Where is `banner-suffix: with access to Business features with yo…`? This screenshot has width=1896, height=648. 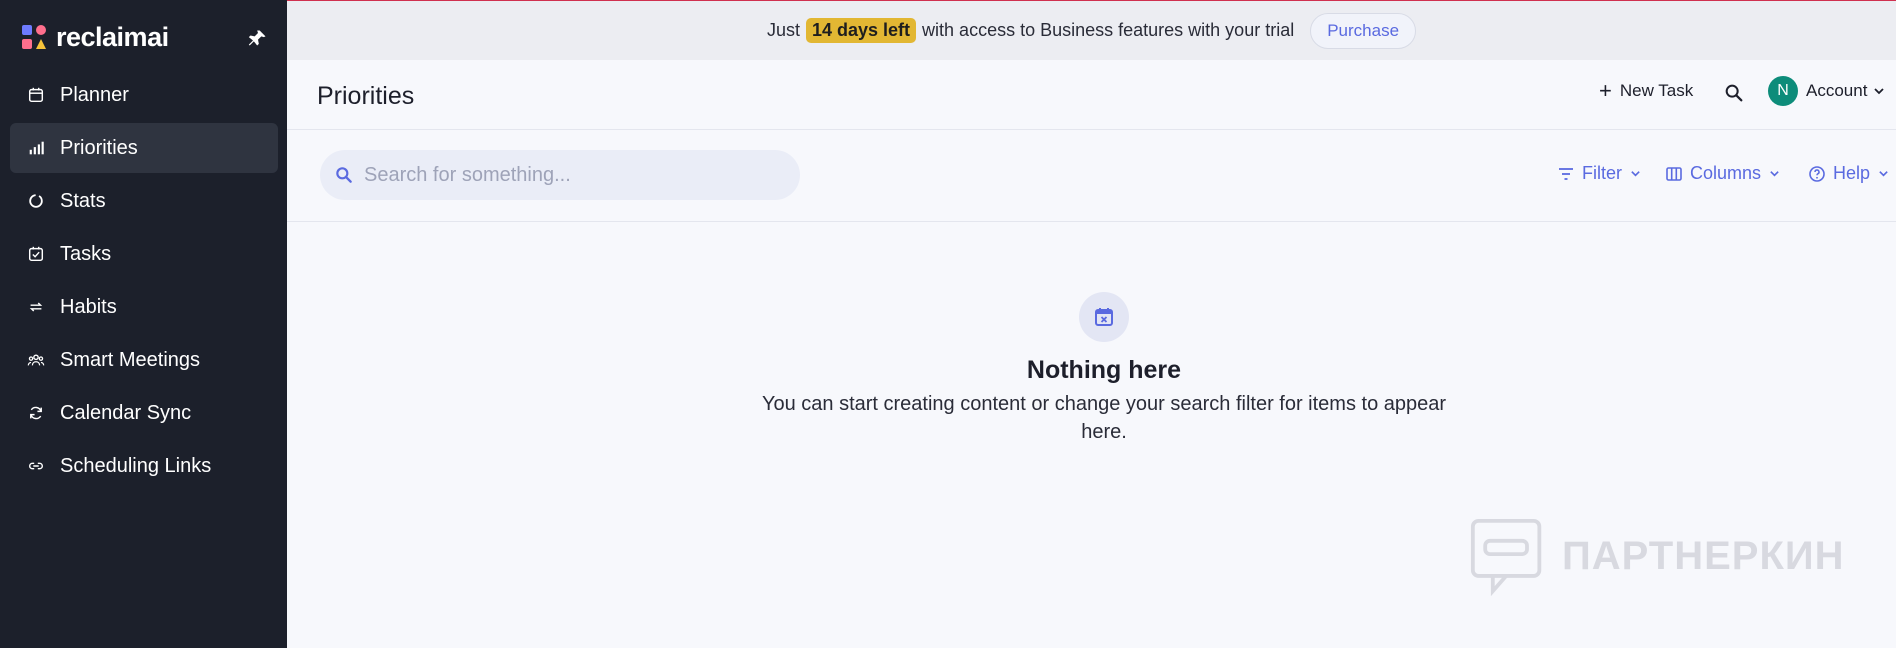 banner-suffix: with access to Business features with yo… is located at coordinates (1108, 30).